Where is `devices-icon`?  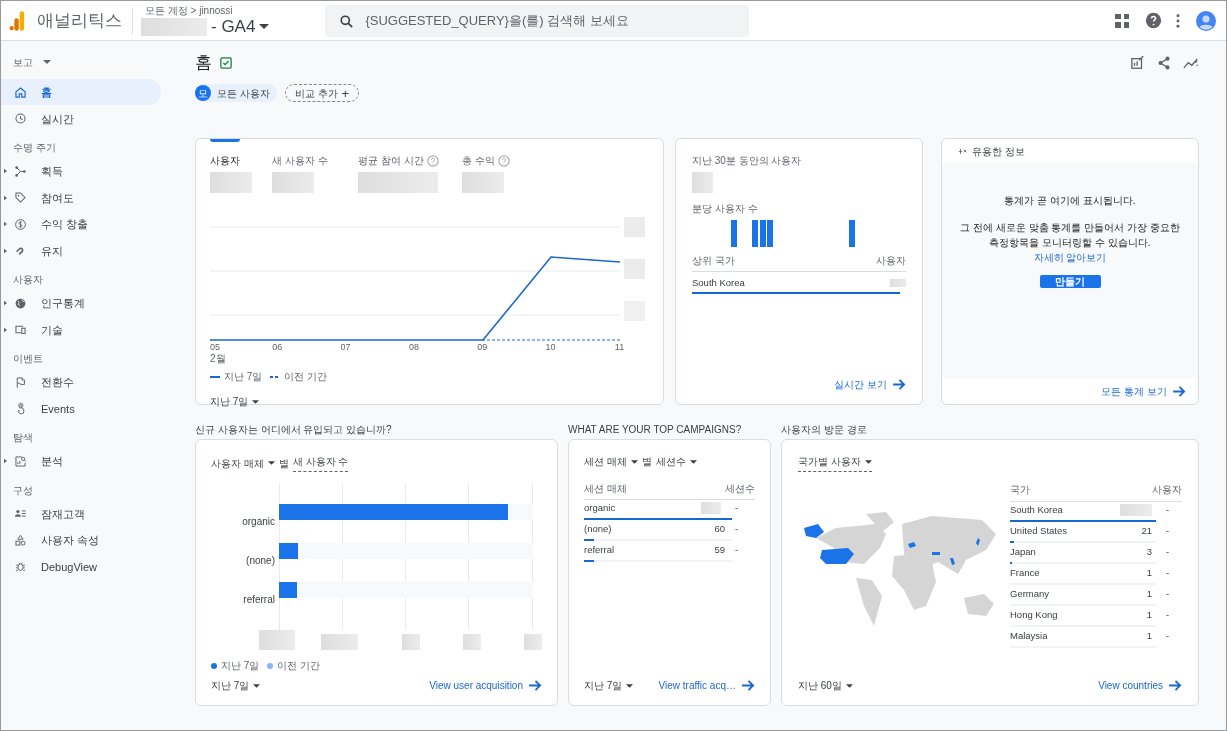 devices-icon is located at coordinates (20, 330).